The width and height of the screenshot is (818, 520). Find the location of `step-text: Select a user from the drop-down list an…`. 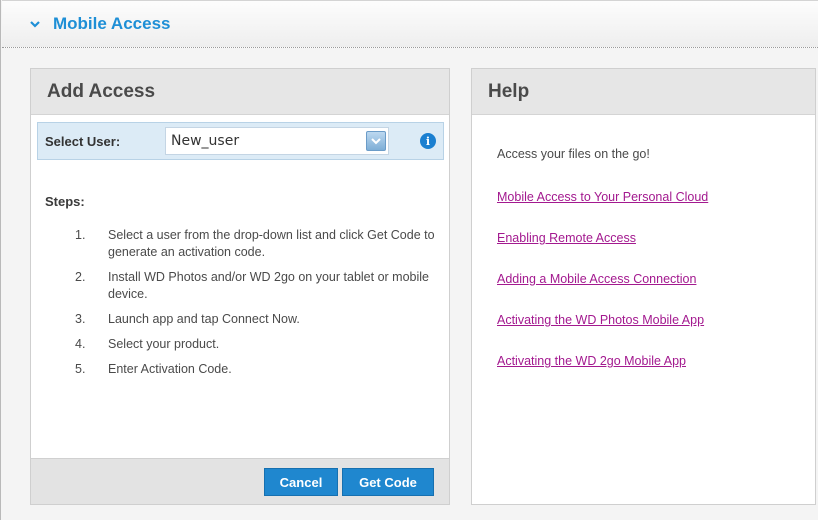

step-text: Select a user from the drop-down list an… is located at coordinates (271, 243).